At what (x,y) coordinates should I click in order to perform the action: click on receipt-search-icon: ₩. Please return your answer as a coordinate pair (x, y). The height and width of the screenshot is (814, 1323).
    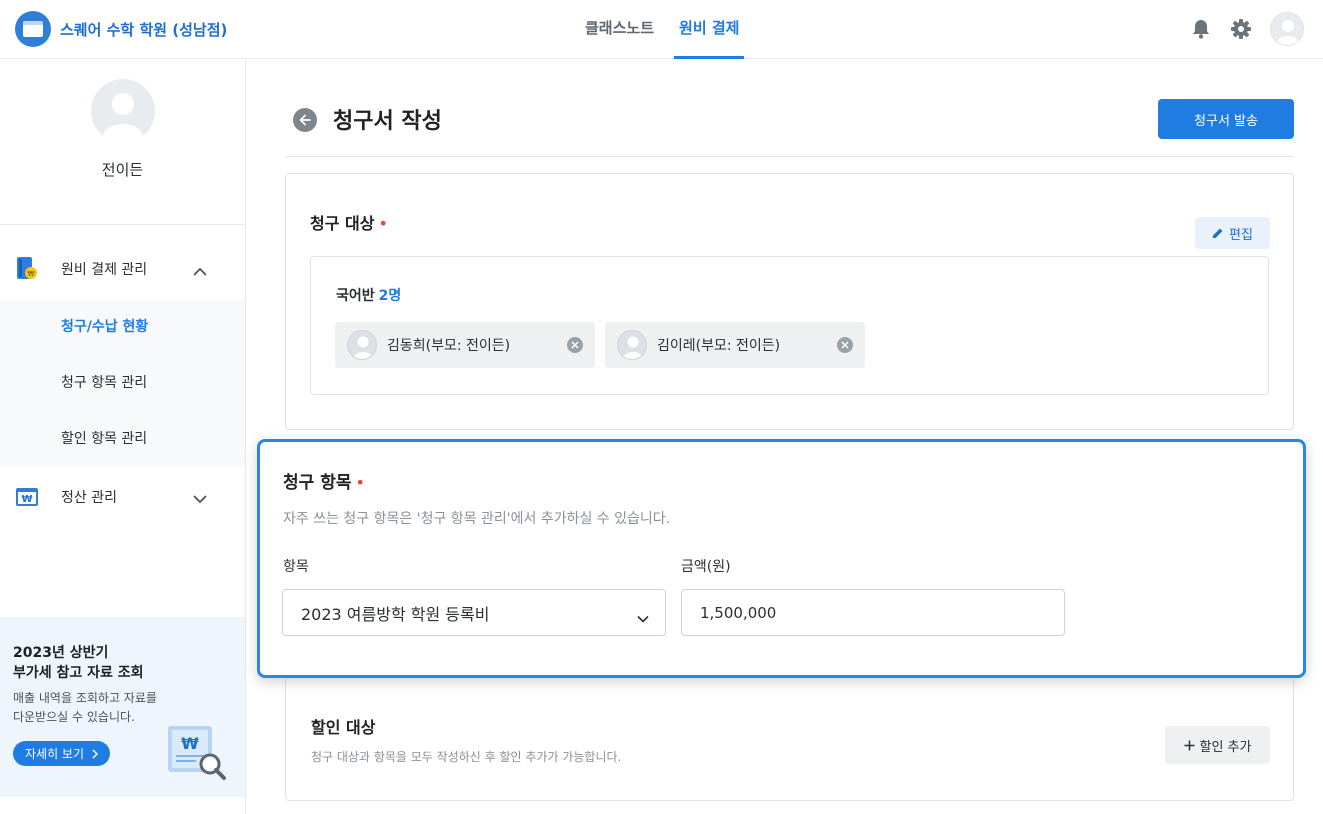
    Looking at the image, I should click on (196, 752).